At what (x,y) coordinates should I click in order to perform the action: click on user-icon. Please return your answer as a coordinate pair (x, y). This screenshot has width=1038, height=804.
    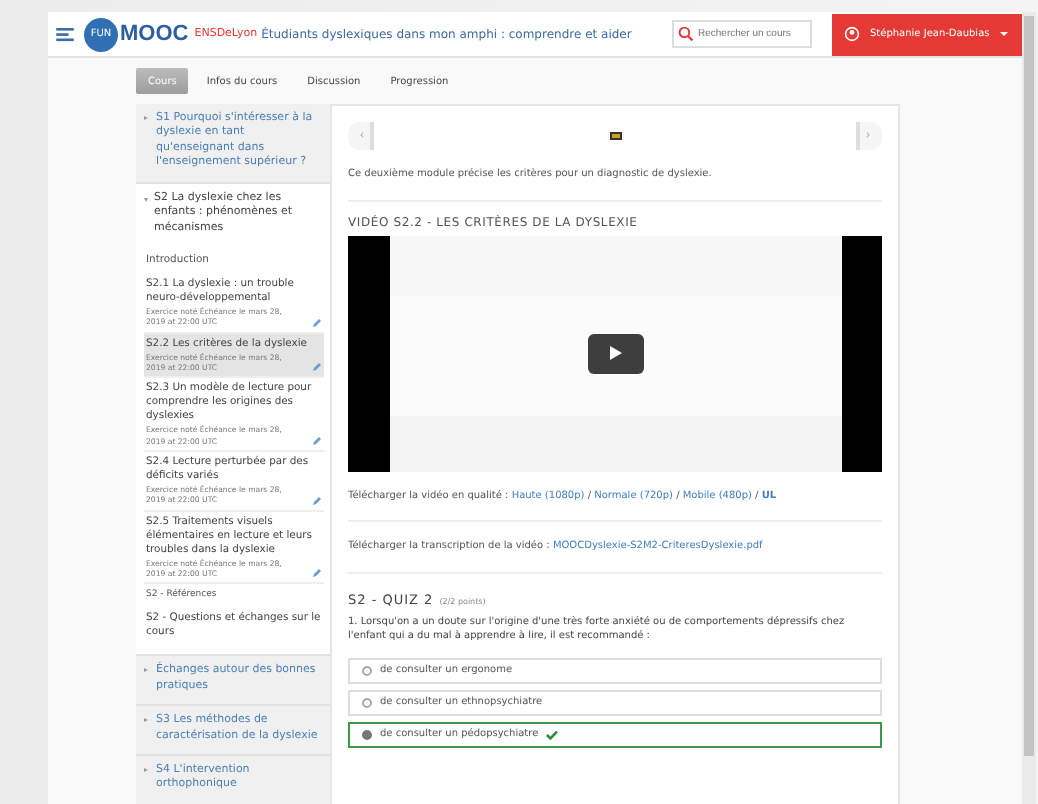
    Looking at the image, I should click on (852, 34).